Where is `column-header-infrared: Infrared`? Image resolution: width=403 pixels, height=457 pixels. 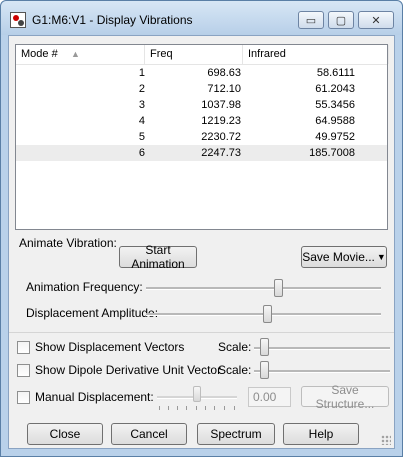
column-header-infrared: Infrared is located at coordinates (316, 54).